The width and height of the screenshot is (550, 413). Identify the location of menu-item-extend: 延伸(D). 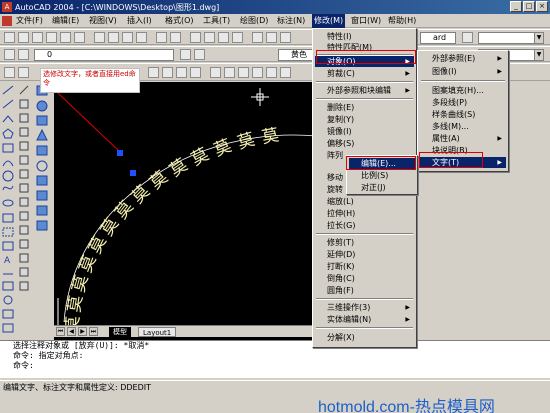
(364, 254).